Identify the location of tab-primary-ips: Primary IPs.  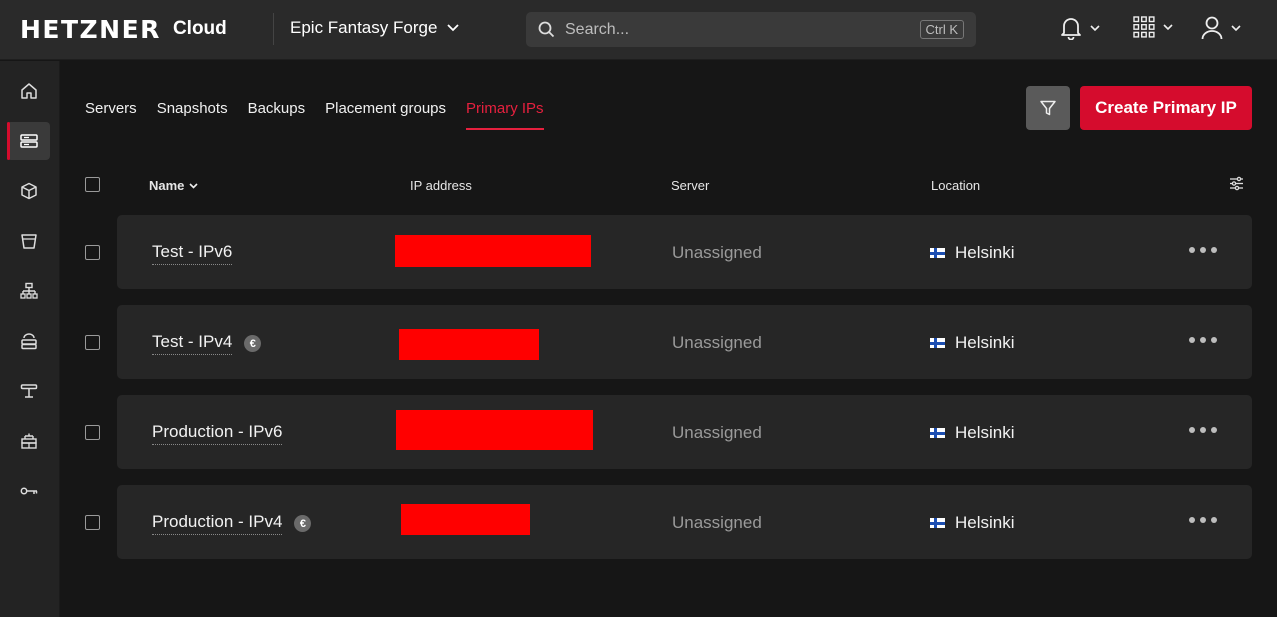
(505, 115).